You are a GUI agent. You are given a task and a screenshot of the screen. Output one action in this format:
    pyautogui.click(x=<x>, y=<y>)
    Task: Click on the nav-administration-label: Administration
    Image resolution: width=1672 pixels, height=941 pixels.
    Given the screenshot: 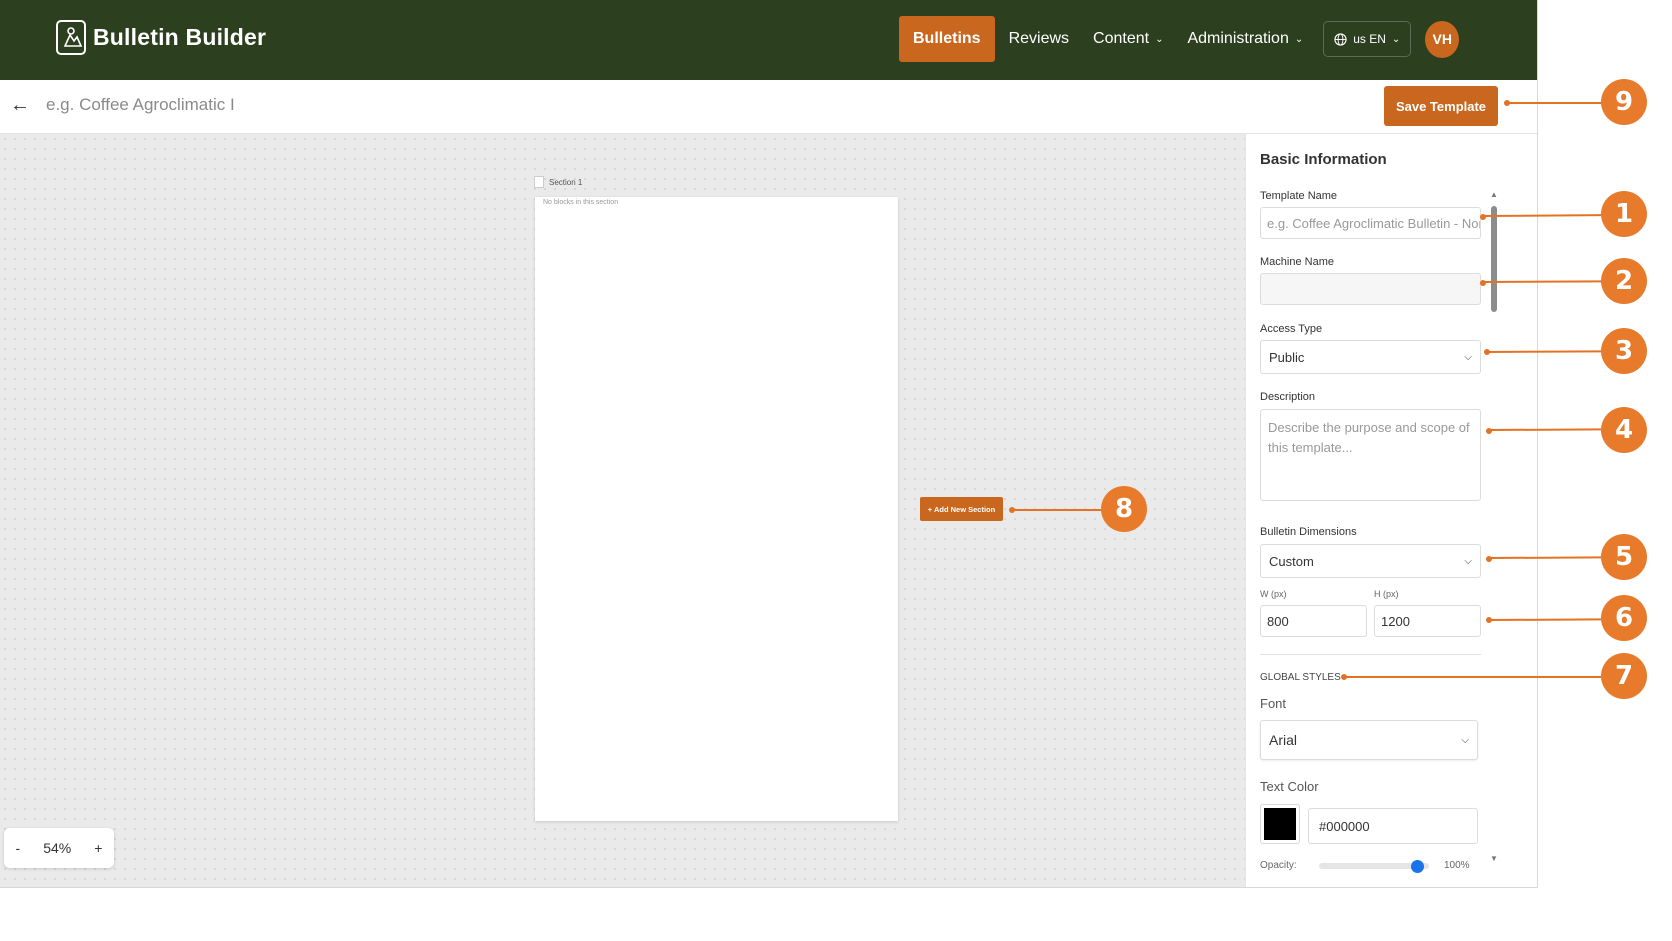 What is the action you would take?
    pyautogui.click(x=1238, y=38)
    